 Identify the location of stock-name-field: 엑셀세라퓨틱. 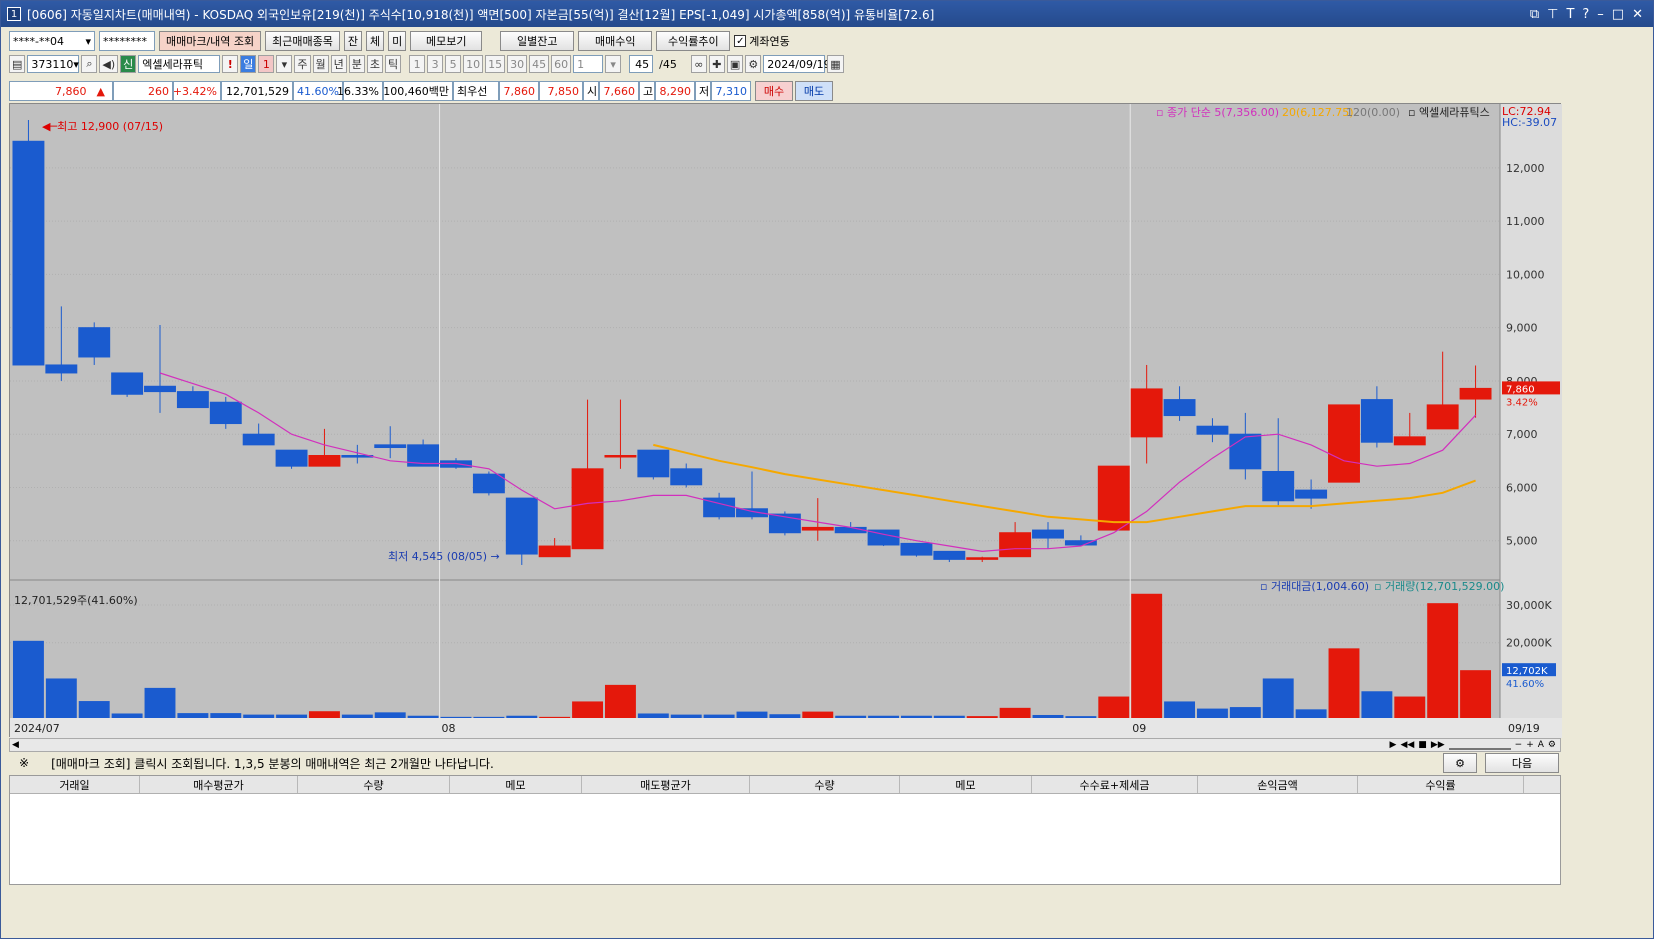
(179, 64).